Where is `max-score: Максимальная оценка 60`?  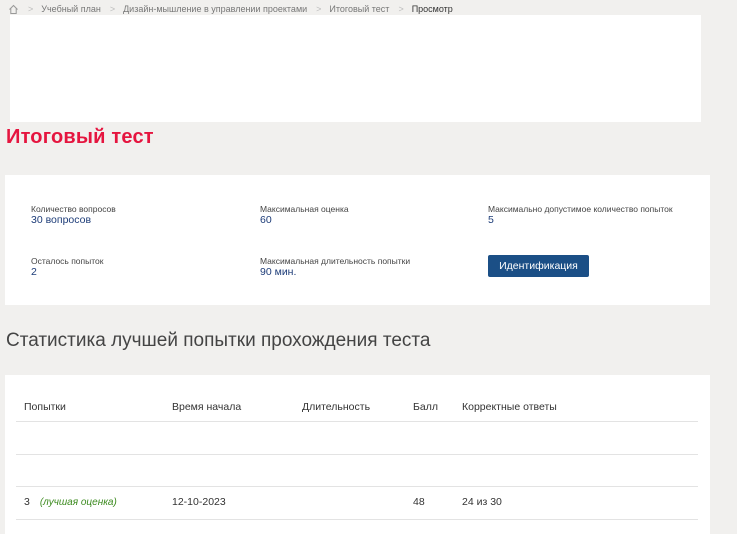
max-score: Максимальная оценка 60 is located at coordinates (304, 215).